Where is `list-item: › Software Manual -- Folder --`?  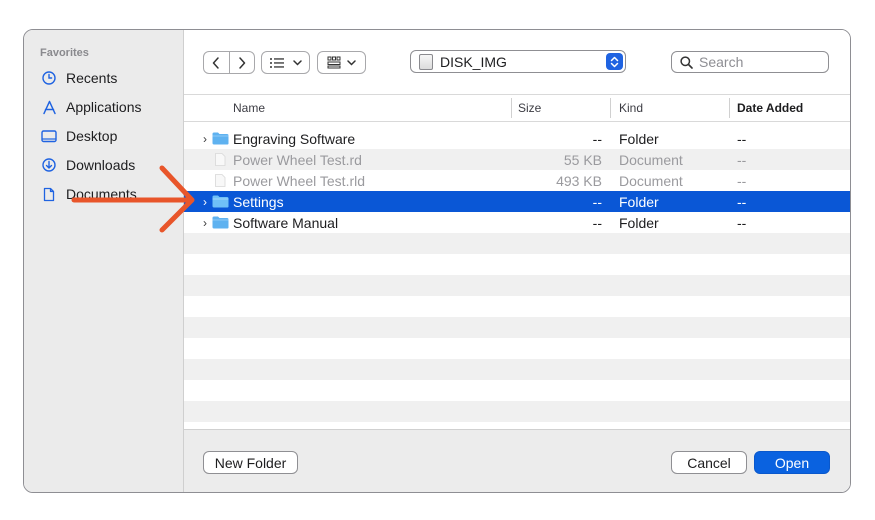 list-item: › Software Manual -- Folder -- is located at coordinates (517, 222).